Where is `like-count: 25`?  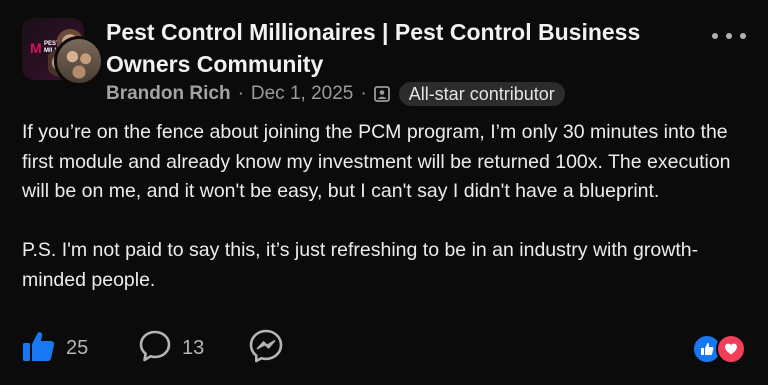 like-count: 25 is located at coordinates (77, 347).